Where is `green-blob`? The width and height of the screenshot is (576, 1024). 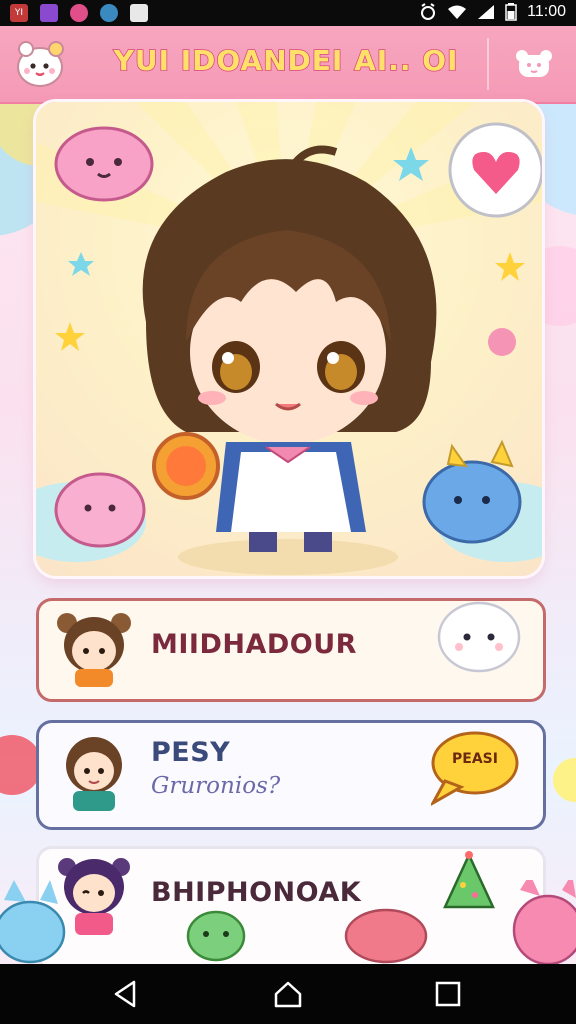 green-blob is located at coordinates (216, 936).